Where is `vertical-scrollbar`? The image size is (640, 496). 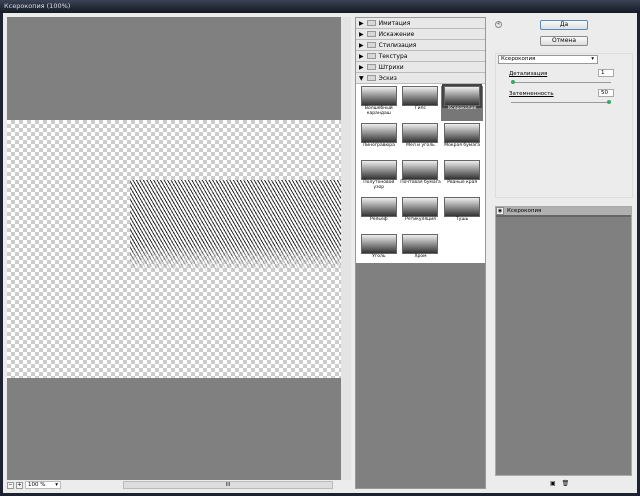
vertical-scrollbar is located at coordinates (346, 248).